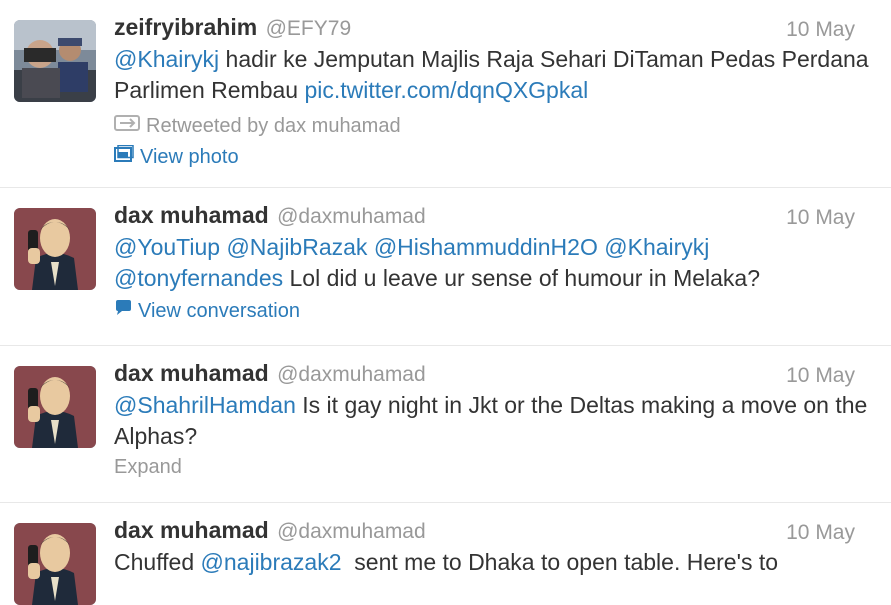 This screenshot has height=605, width=891. Describe the element at coordinates (127, 126) in the screenshot. I see `retweet-icon` at that location.